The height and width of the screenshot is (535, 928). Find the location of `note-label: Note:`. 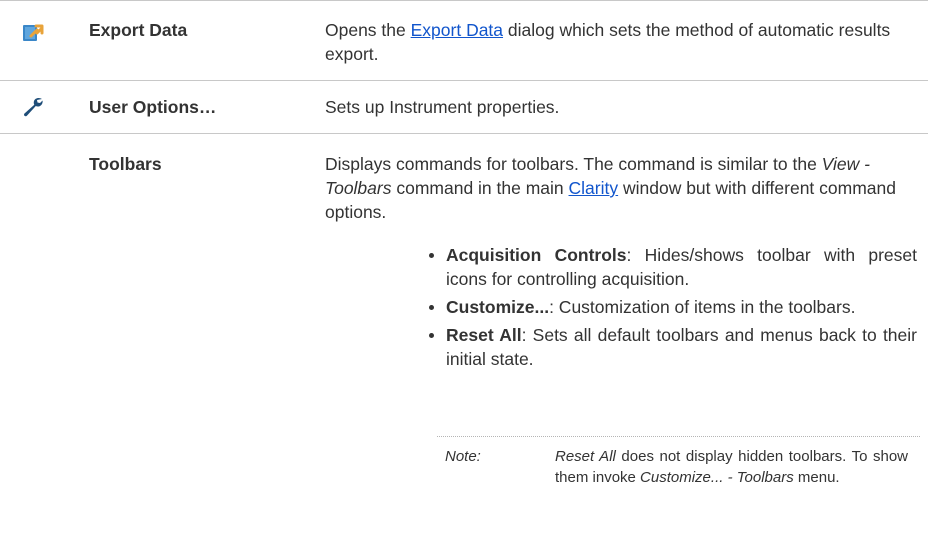

note-label: Note: is located at coordinates (463, 456).